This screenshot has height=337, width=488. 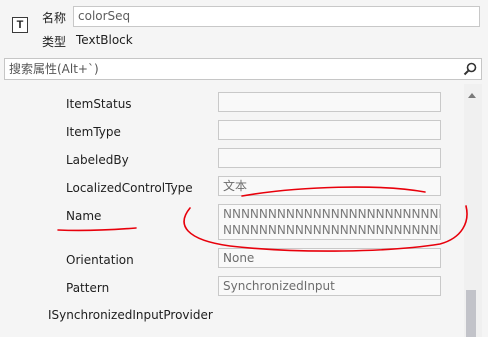 What do you see at coordinates (470, 69) in the screenshot?
I see `search-icon` at bounding box center [470, 69].